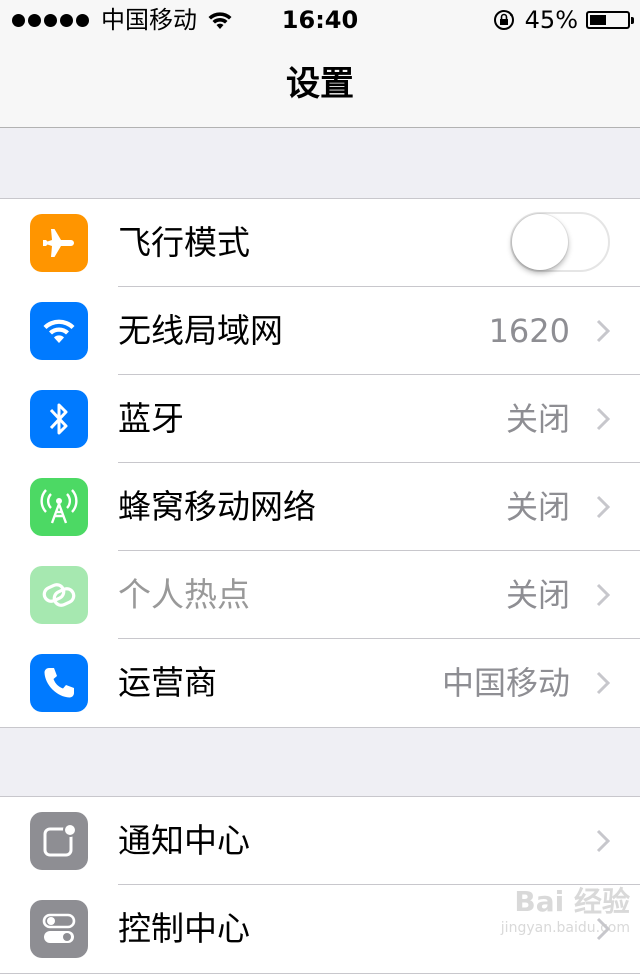 The height and width of the screenshot is (974, 640). What do you see at coordinates (59, 929) in the screenshot?
I see `control-center-icon` at bounding box center [59, 929].